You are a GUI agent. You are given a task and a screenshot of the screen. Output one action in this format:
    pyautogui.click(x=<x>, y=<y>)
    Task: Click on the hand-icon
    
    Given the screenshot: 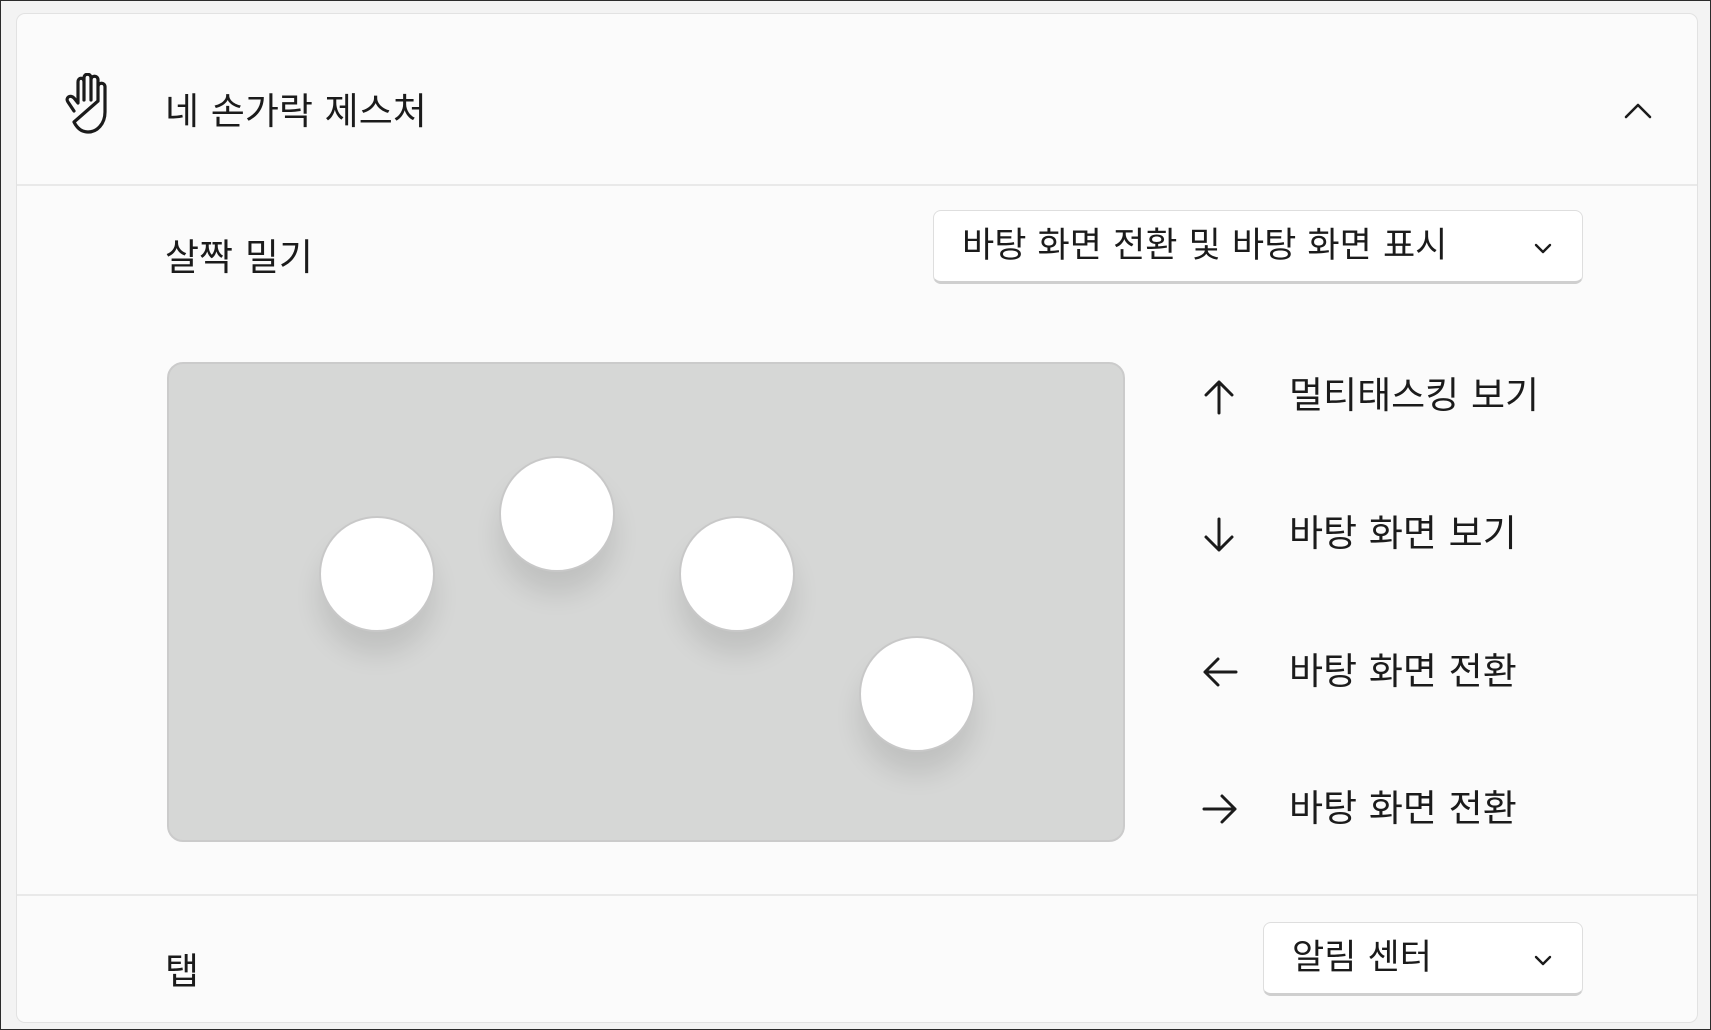 What is the action you would take?
    pyautogui.click(x=86, y=103)
    